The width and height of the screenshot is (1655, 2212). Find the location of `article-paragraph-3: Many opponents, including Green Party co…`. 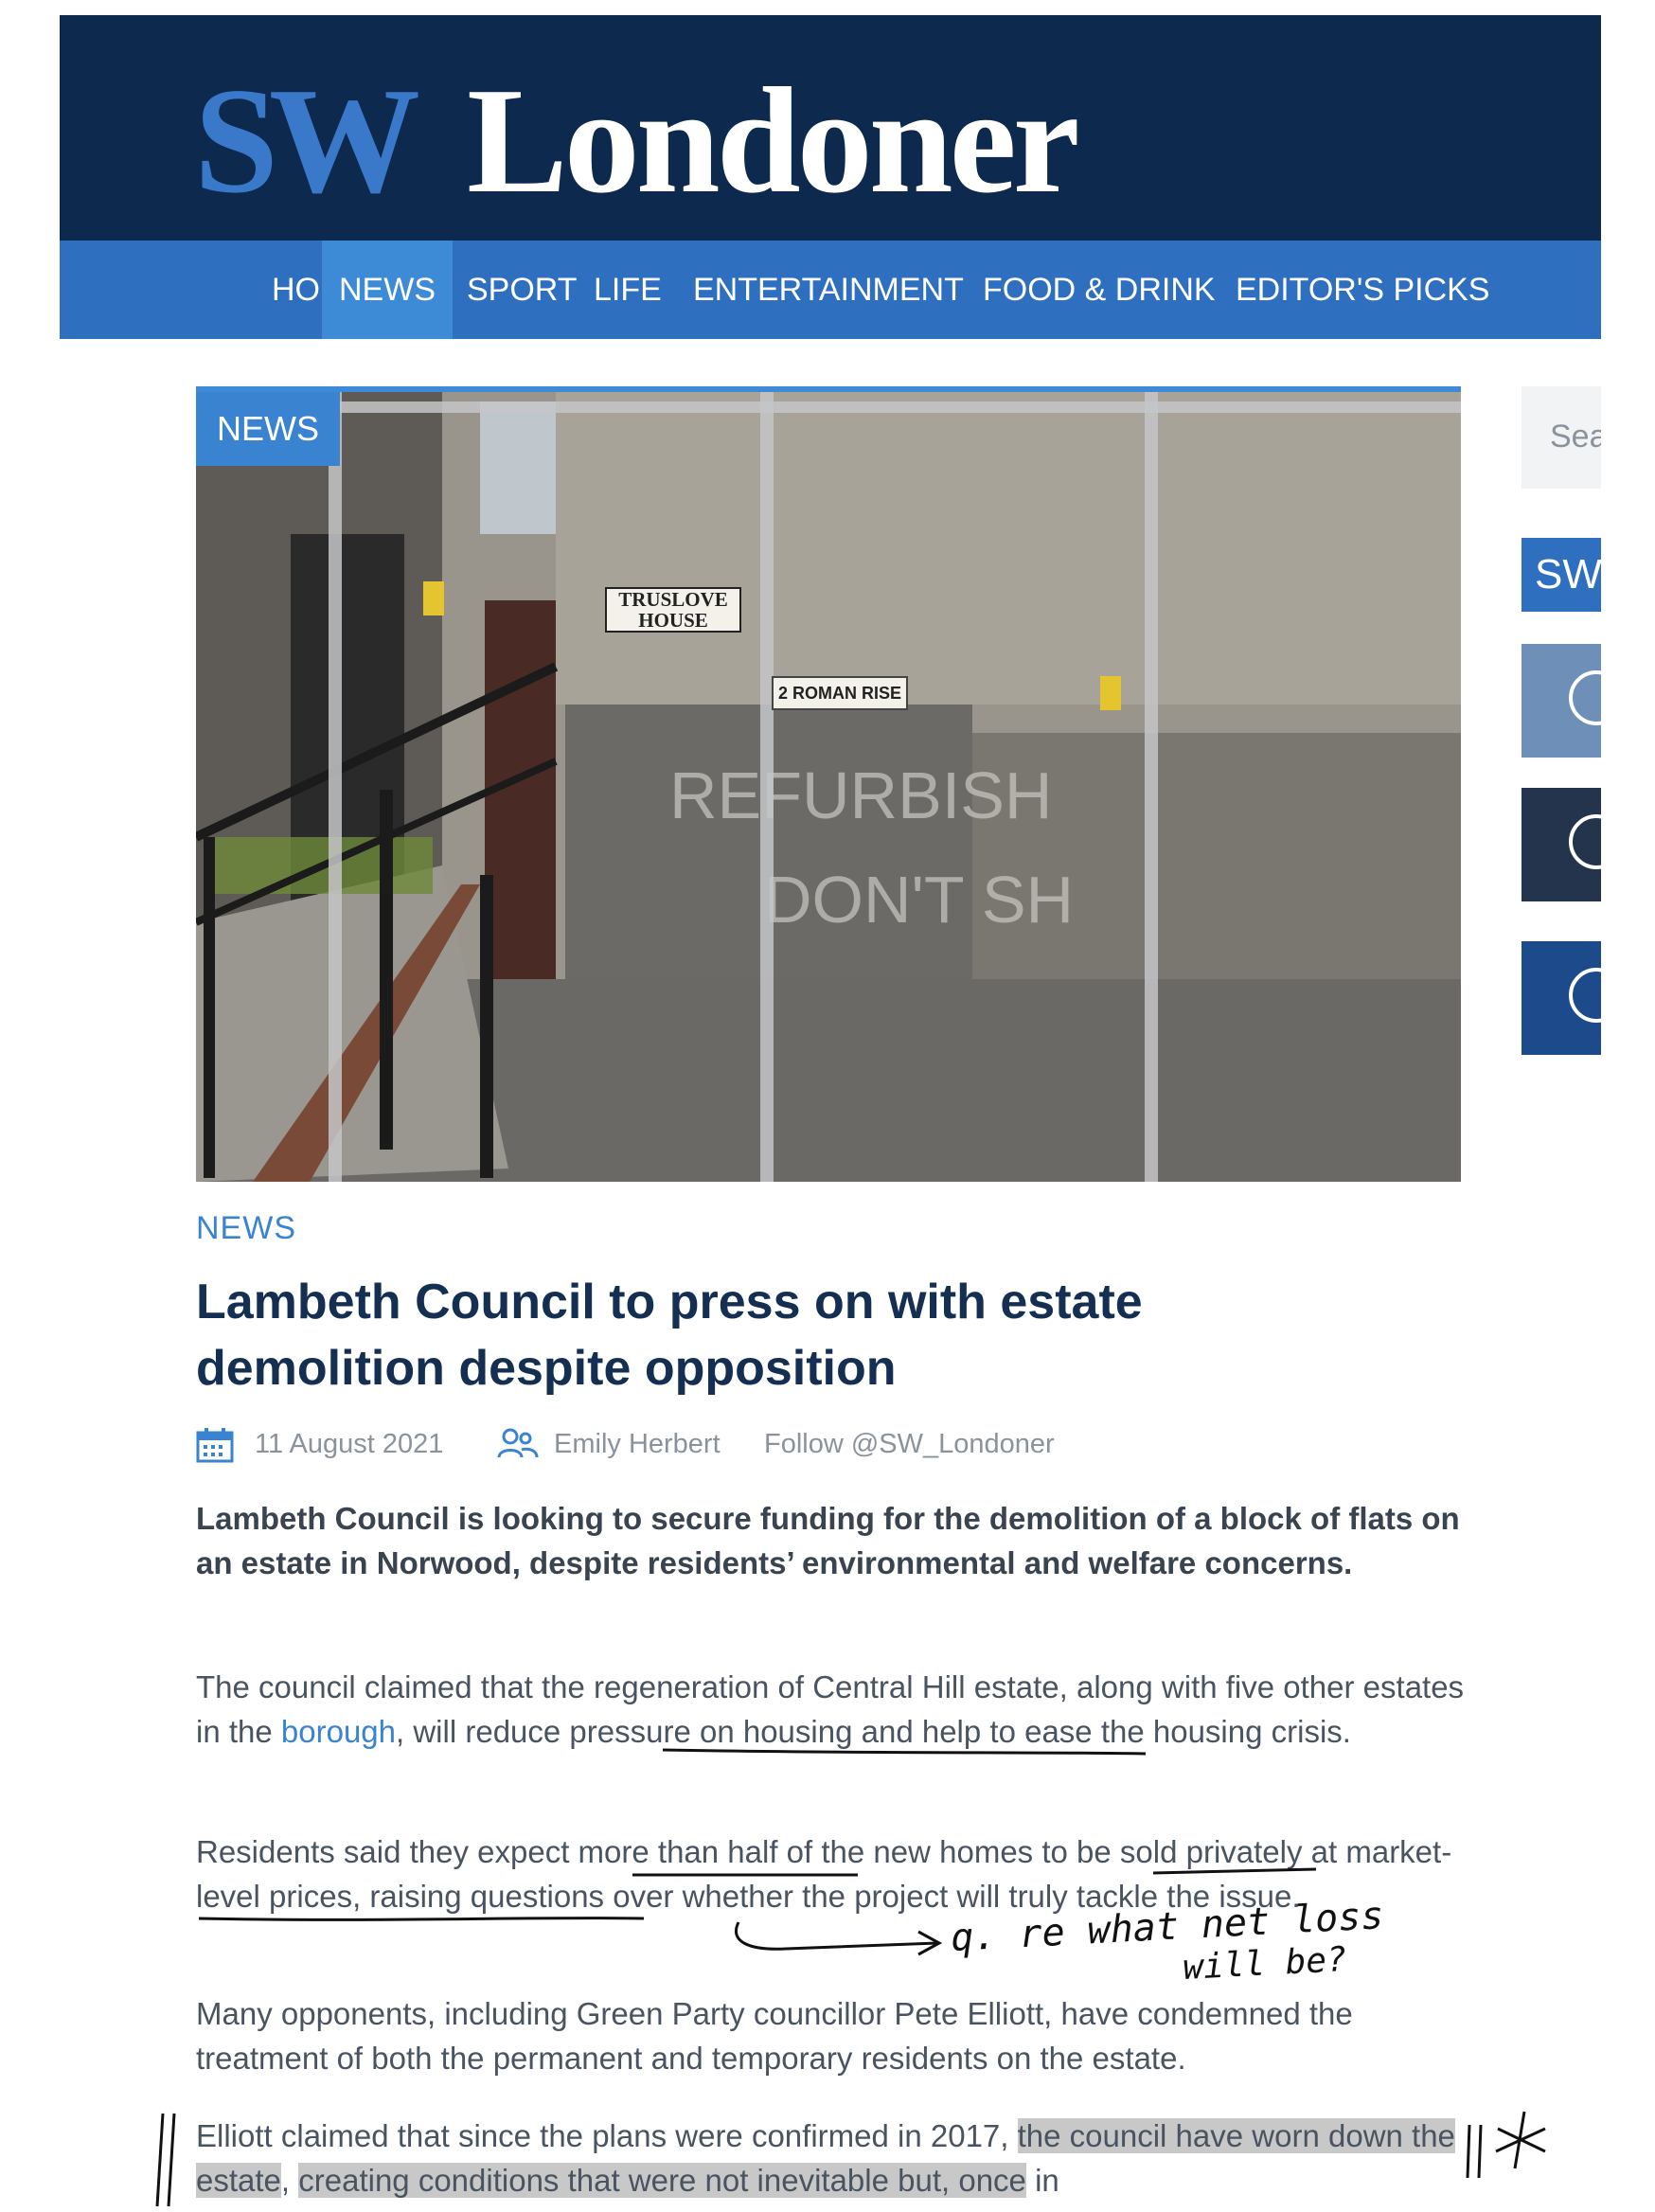

article-paragraph-3: Many opponents, including Green Party co… is located at coordinates (774, 2036).